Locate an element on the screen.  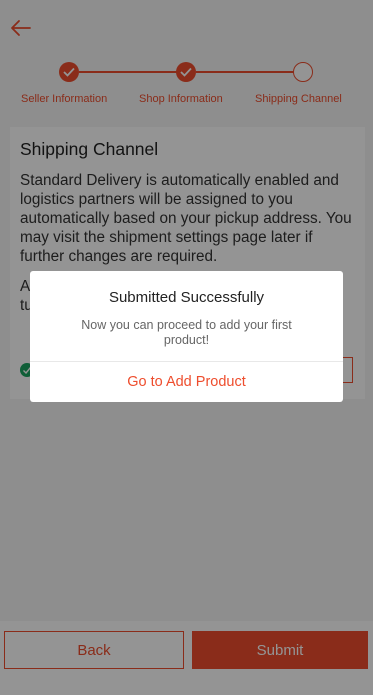
dialog-title: Submitted Successfully is located at coordinates (186, 297).